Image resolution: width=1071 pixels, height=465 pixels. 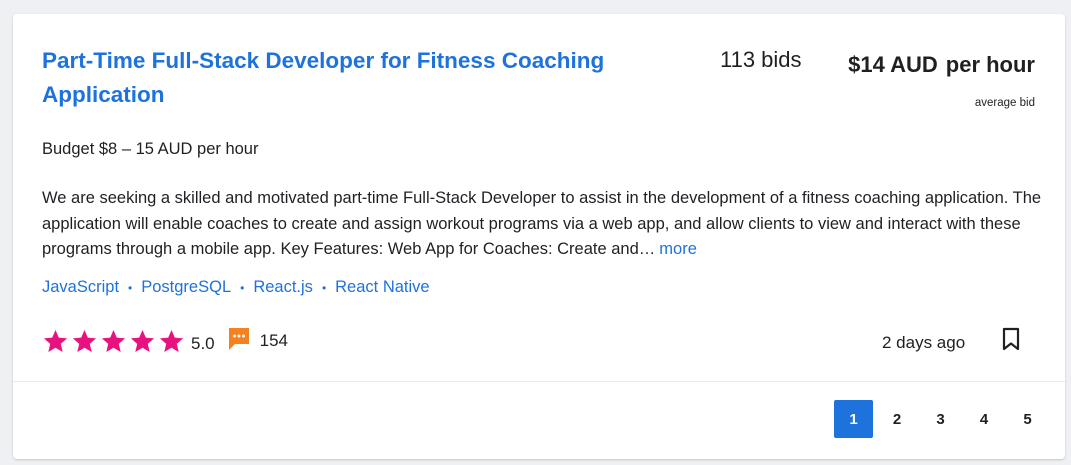 I want to click on average-bid-caption: average bid, so click(x=1004, y=103).